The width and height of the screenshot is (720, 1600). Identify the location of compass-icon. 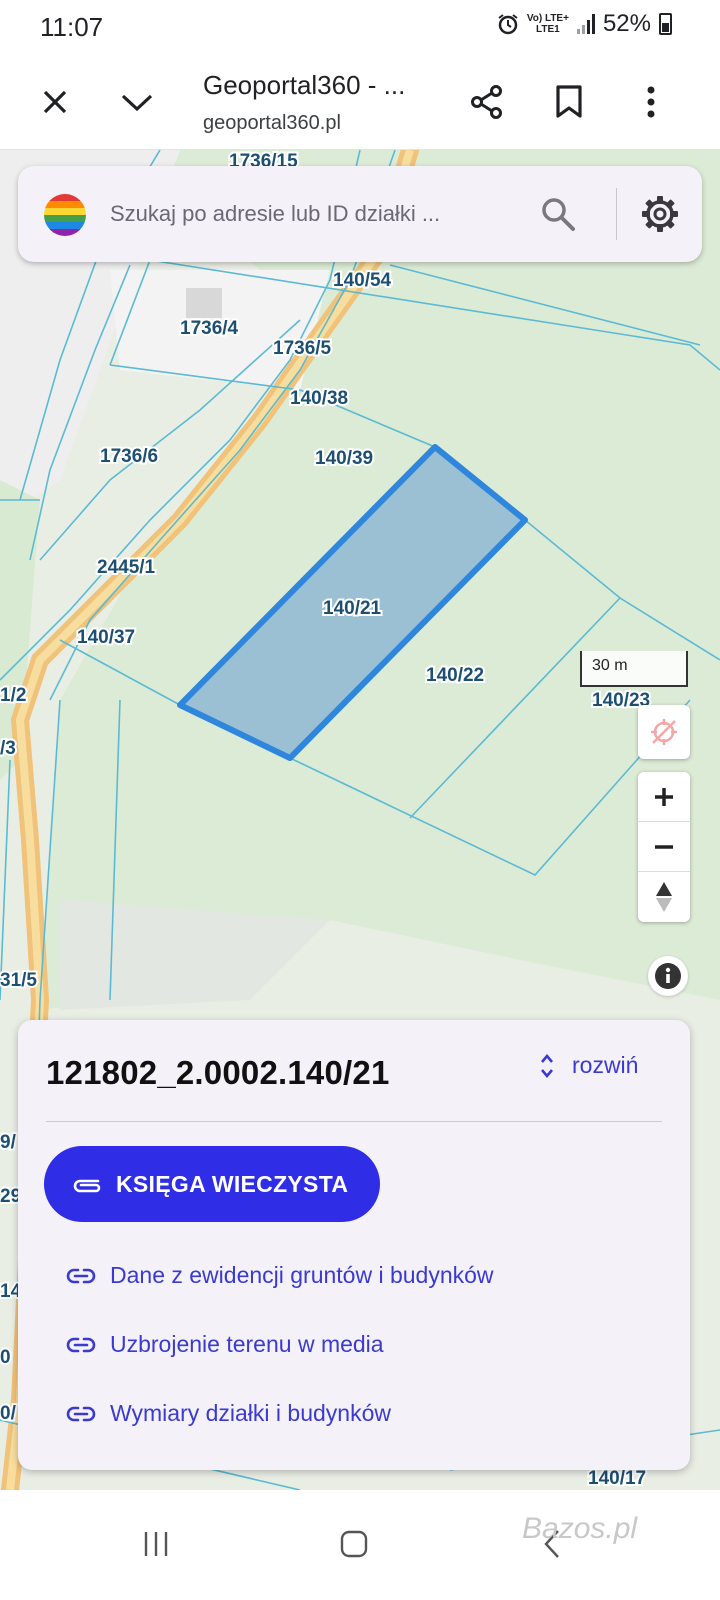
(664, 897).